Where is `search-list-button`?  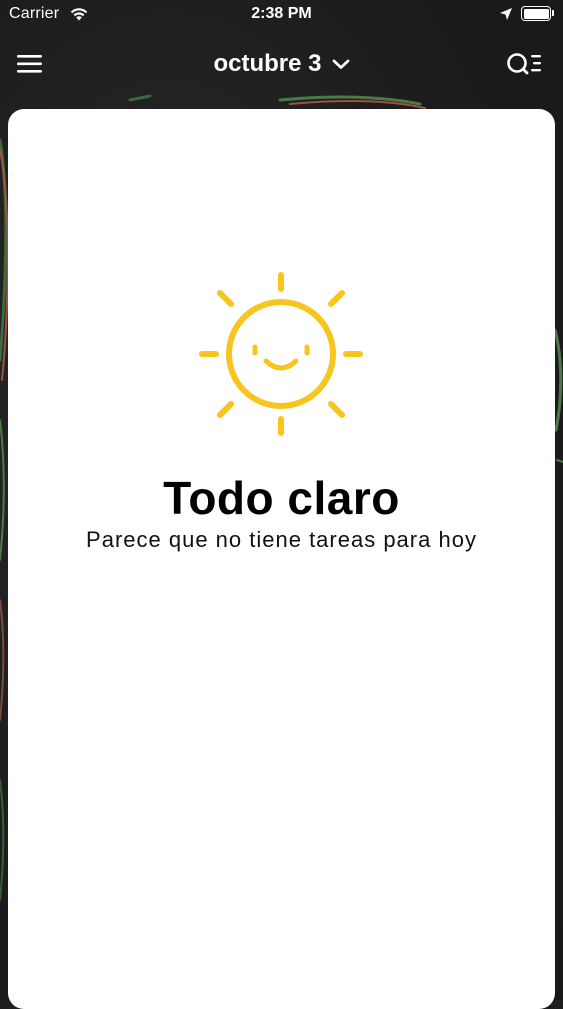
search-list-button is located at coordinates (524, 64).